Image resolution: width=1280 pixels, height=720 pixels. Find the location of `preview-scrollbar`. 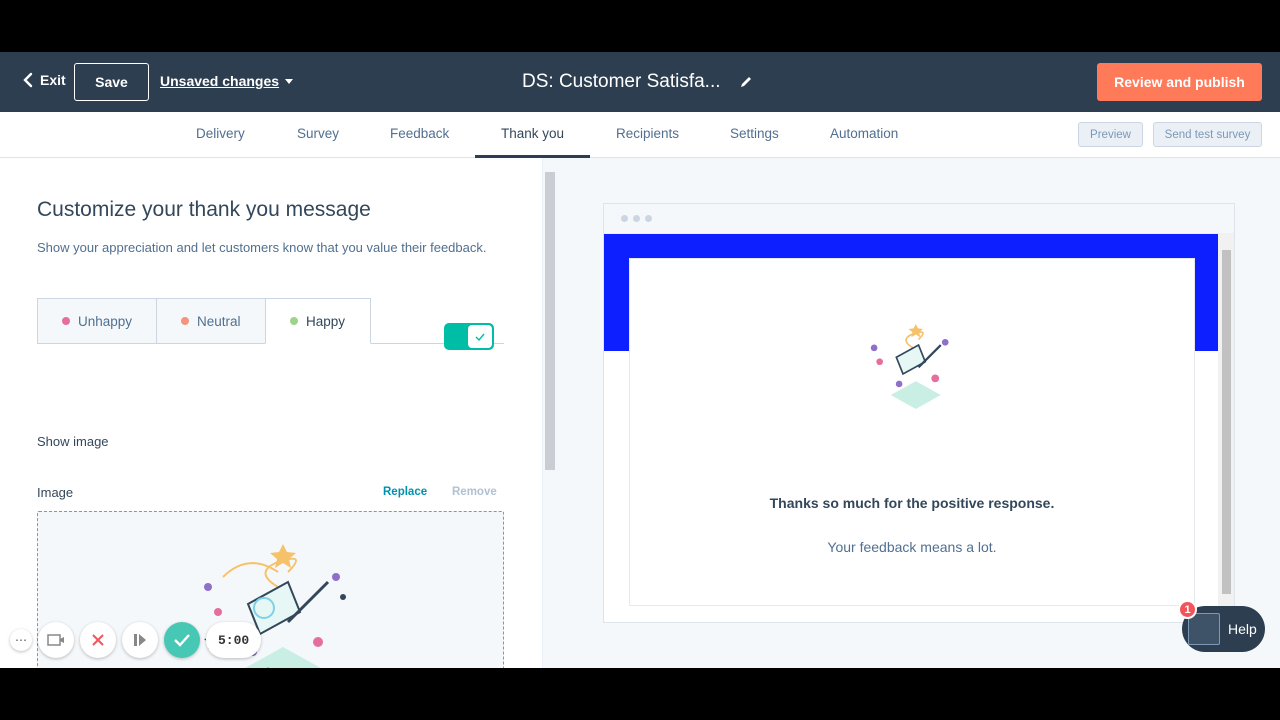

preview-scrollbar is located at coordinates (1226, 428).